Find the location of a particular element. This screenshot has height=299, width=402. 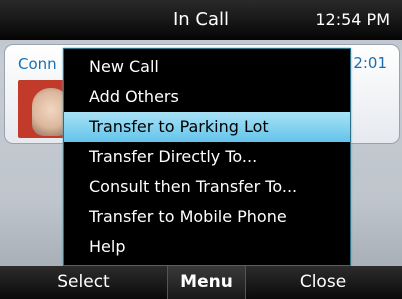

close-softkey: Close is located at coordinates (323, 282).